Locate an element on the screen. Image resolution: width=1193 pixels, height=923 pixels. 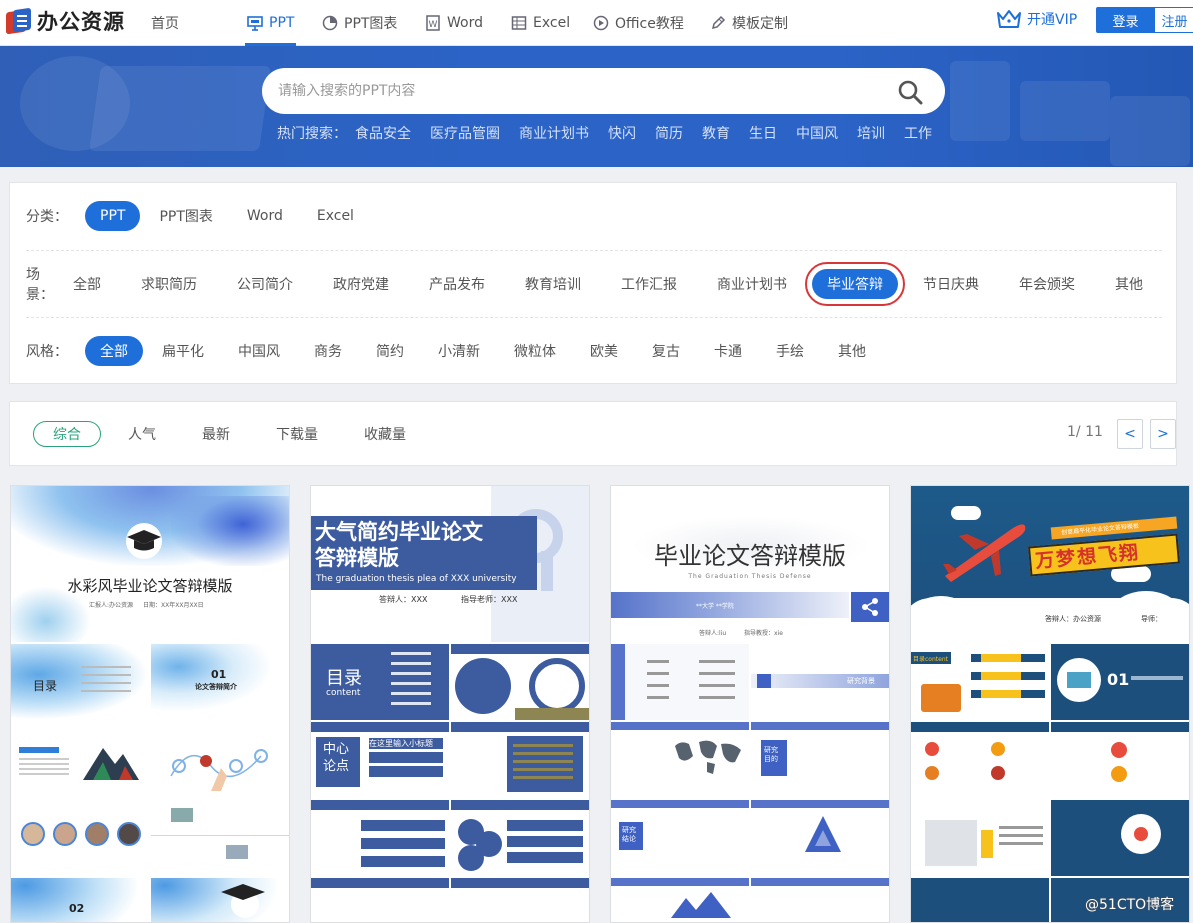
vip-link: 开通VIP is located at coordinates (1036, 19).